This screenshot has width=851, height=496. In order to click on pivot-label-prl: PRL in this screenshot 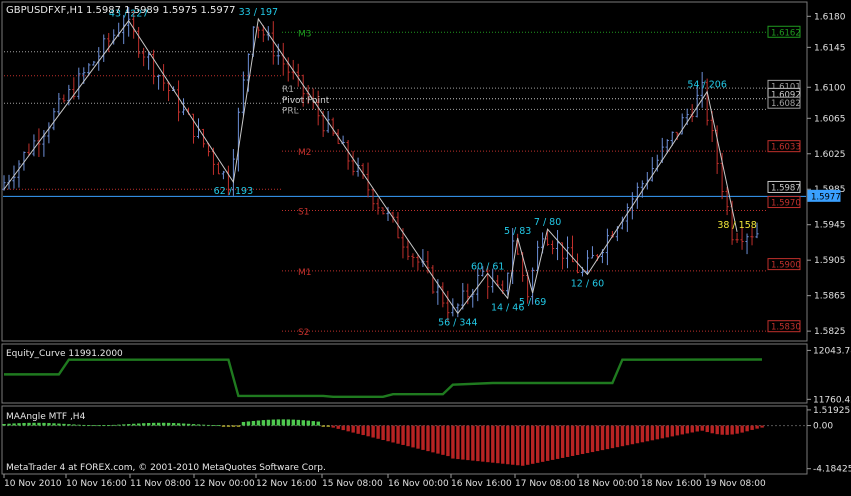, I will do `click(290, 111)`.